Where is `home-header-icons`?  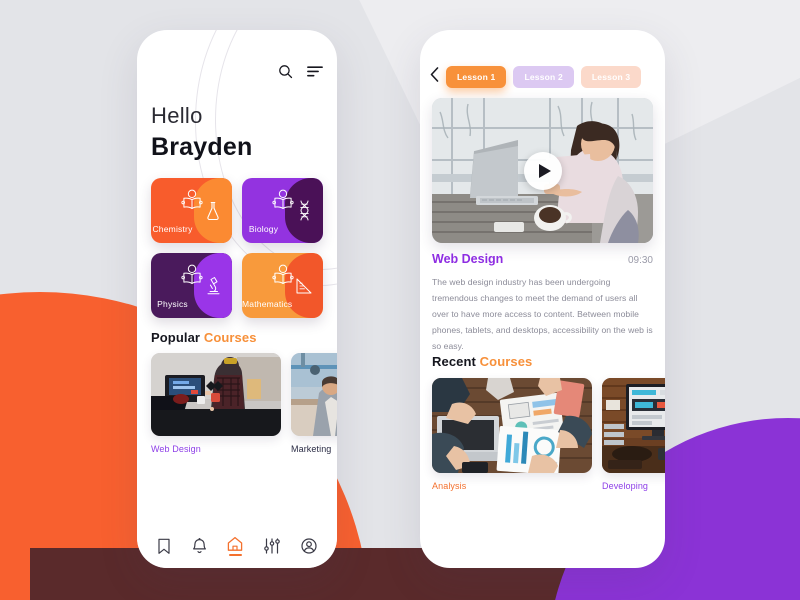 home-header-icons is located at coordinates (300, 71).